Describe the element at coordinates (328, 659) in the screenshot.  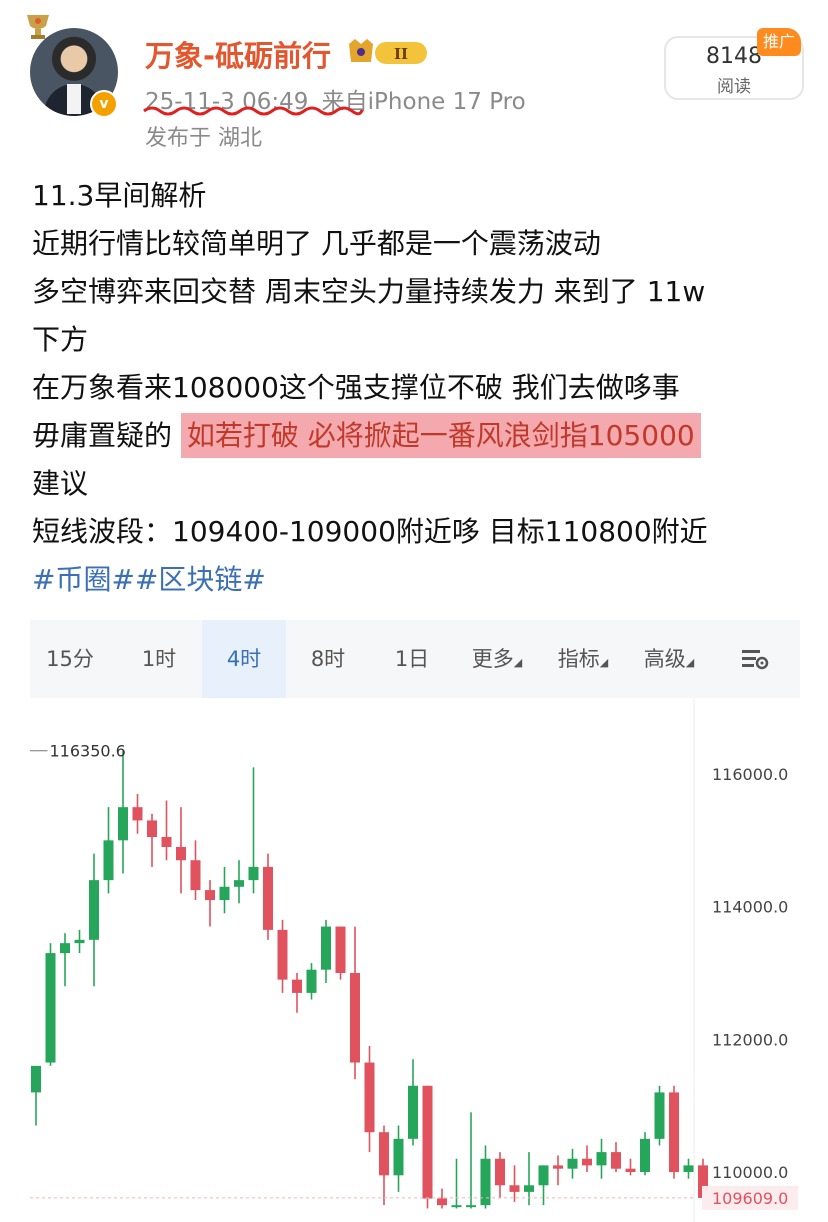
I see `tab-8h: 8时` at that location.